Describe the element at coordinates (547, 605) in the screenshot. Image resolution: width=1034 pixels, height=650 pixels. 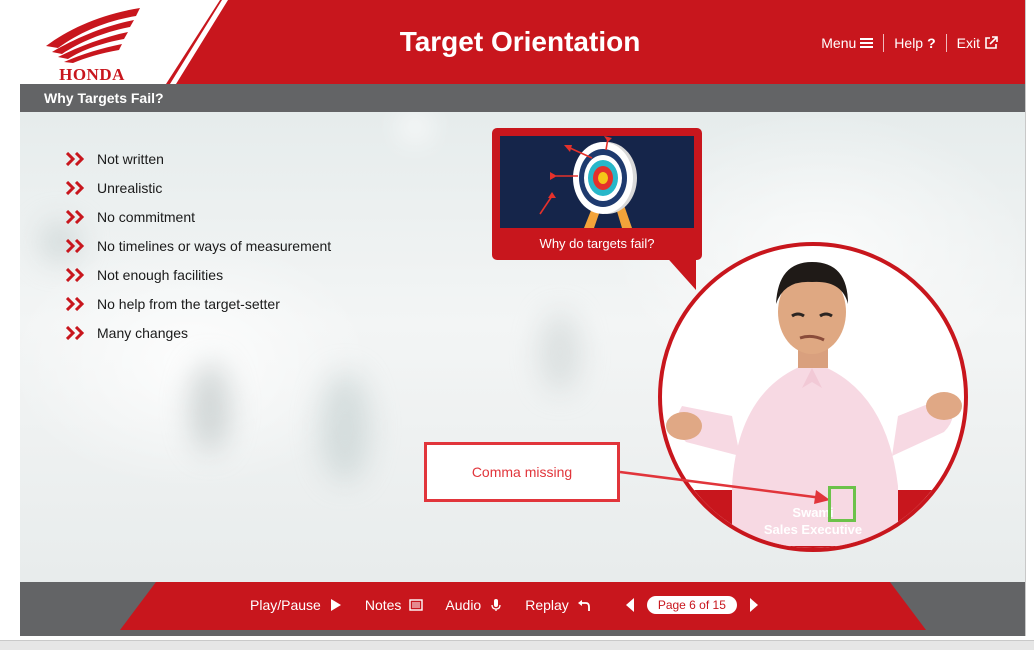
I see `replay-label: Replay` at that location.